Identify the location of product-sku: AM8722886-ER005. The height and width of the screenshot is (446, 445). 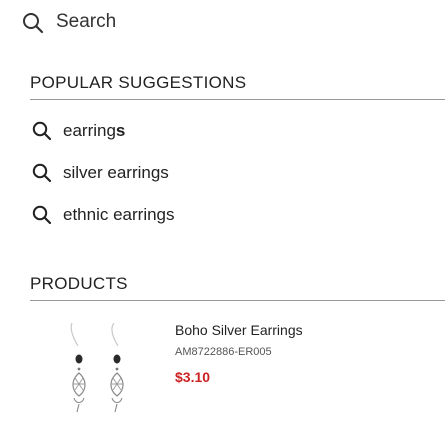
(223, 352).